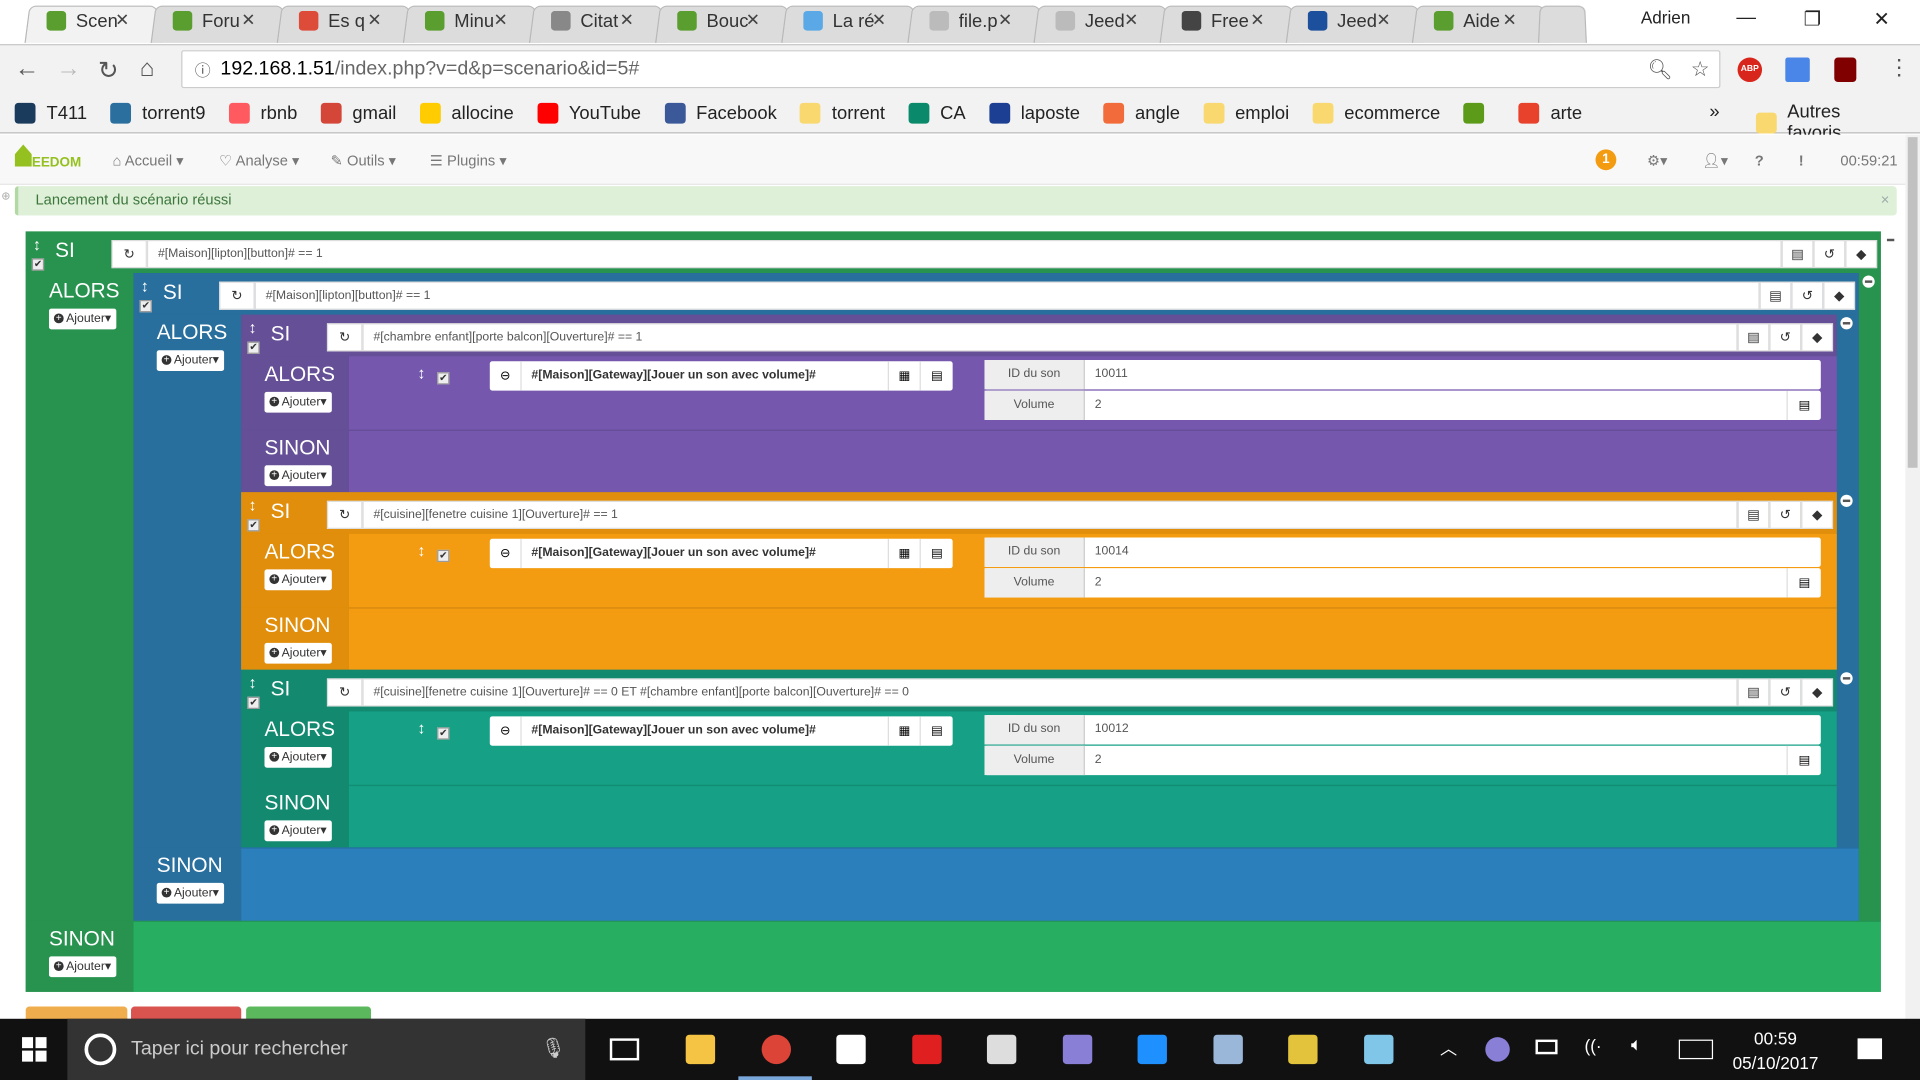 This screenshot has height=1080, width=1920. I want to click on bookmark: emploi, so click(1246, 113).